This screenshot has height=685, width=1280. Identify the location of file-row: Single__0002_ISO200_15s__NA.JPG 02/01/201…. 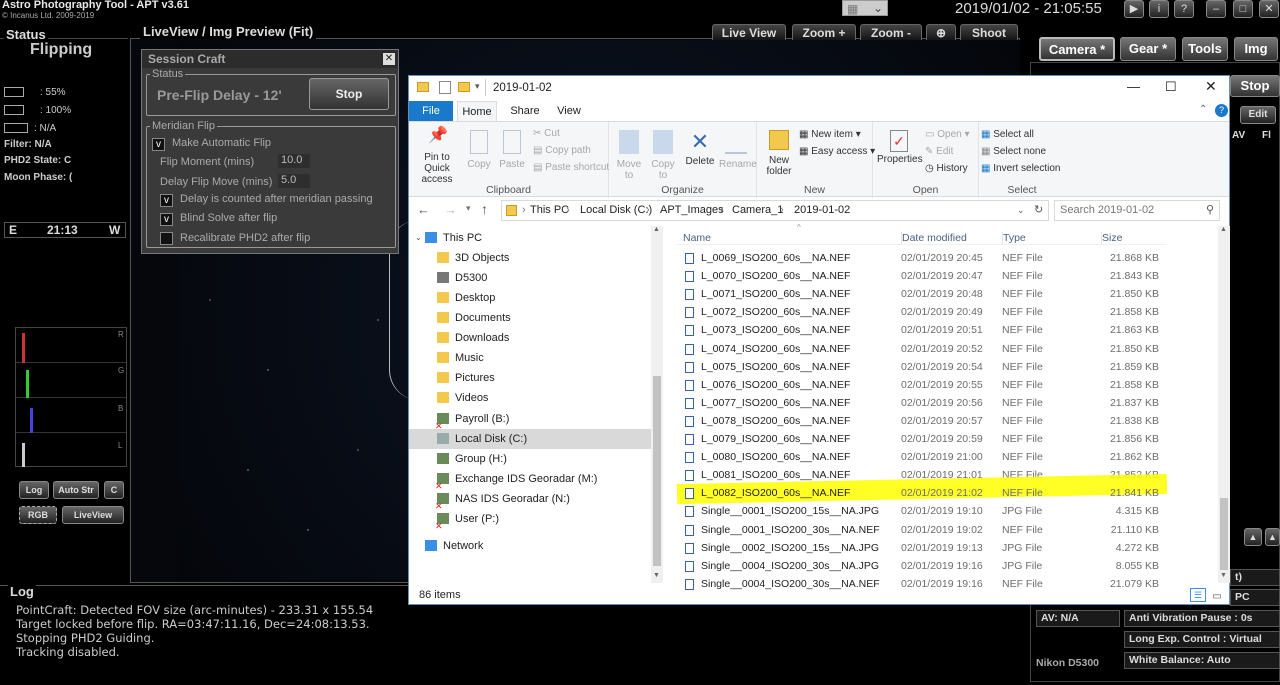
(949, 548).